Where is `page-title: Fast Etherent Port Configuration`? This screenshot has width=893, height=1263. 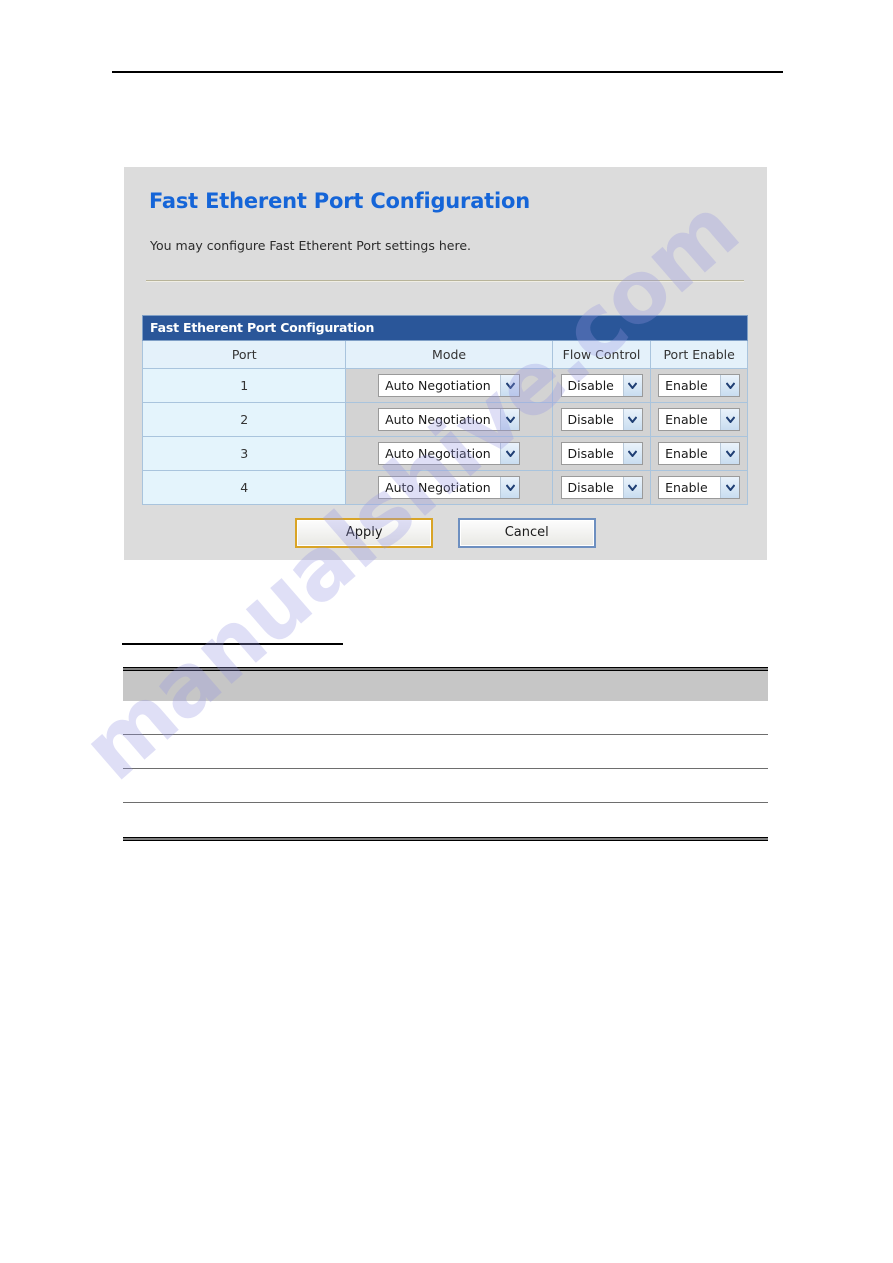
page-title: Fast Etherent Port Configuration is located at coordinates (339, 201).